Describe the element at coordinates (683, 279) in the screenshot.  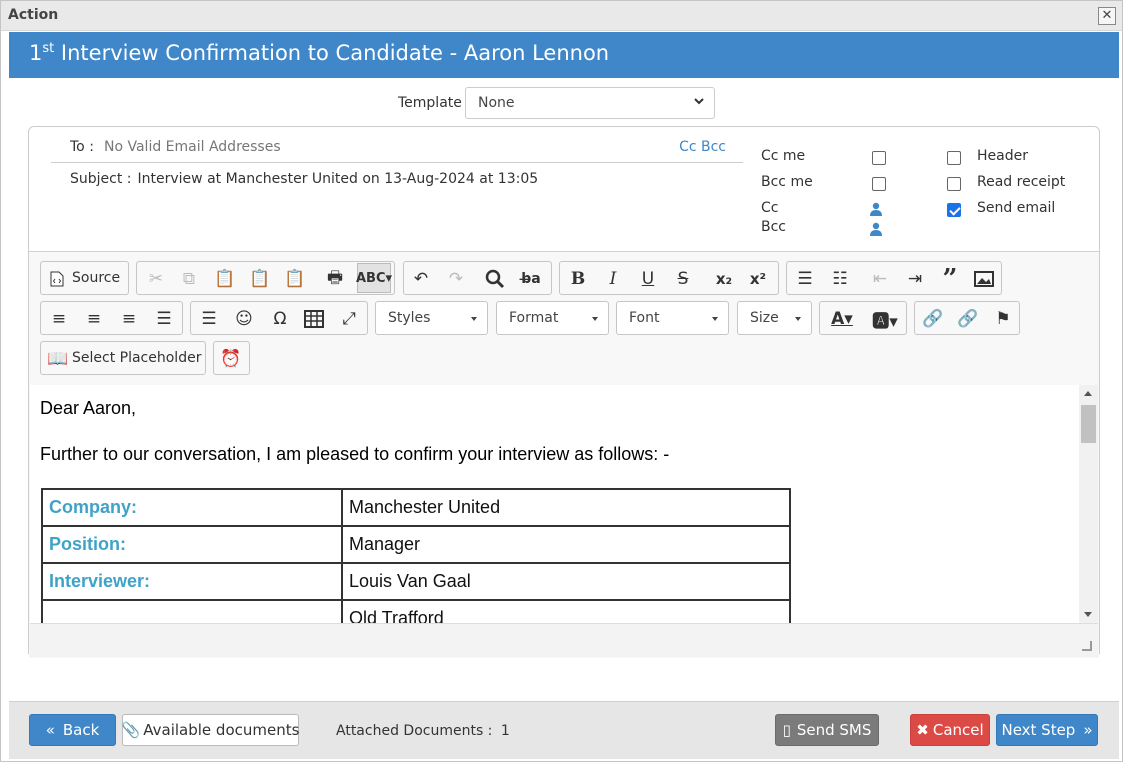
I see `strikethrough-icon: S` at that location.